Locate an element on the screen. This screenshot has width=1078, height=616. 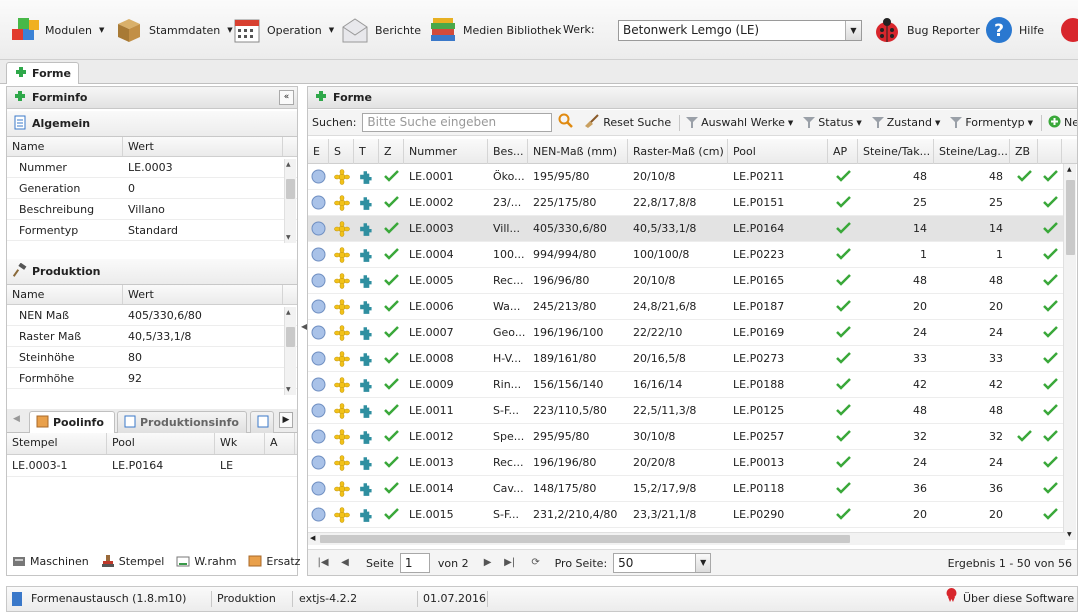
column-header-pool: Pool is located at coordinates (778, 151).